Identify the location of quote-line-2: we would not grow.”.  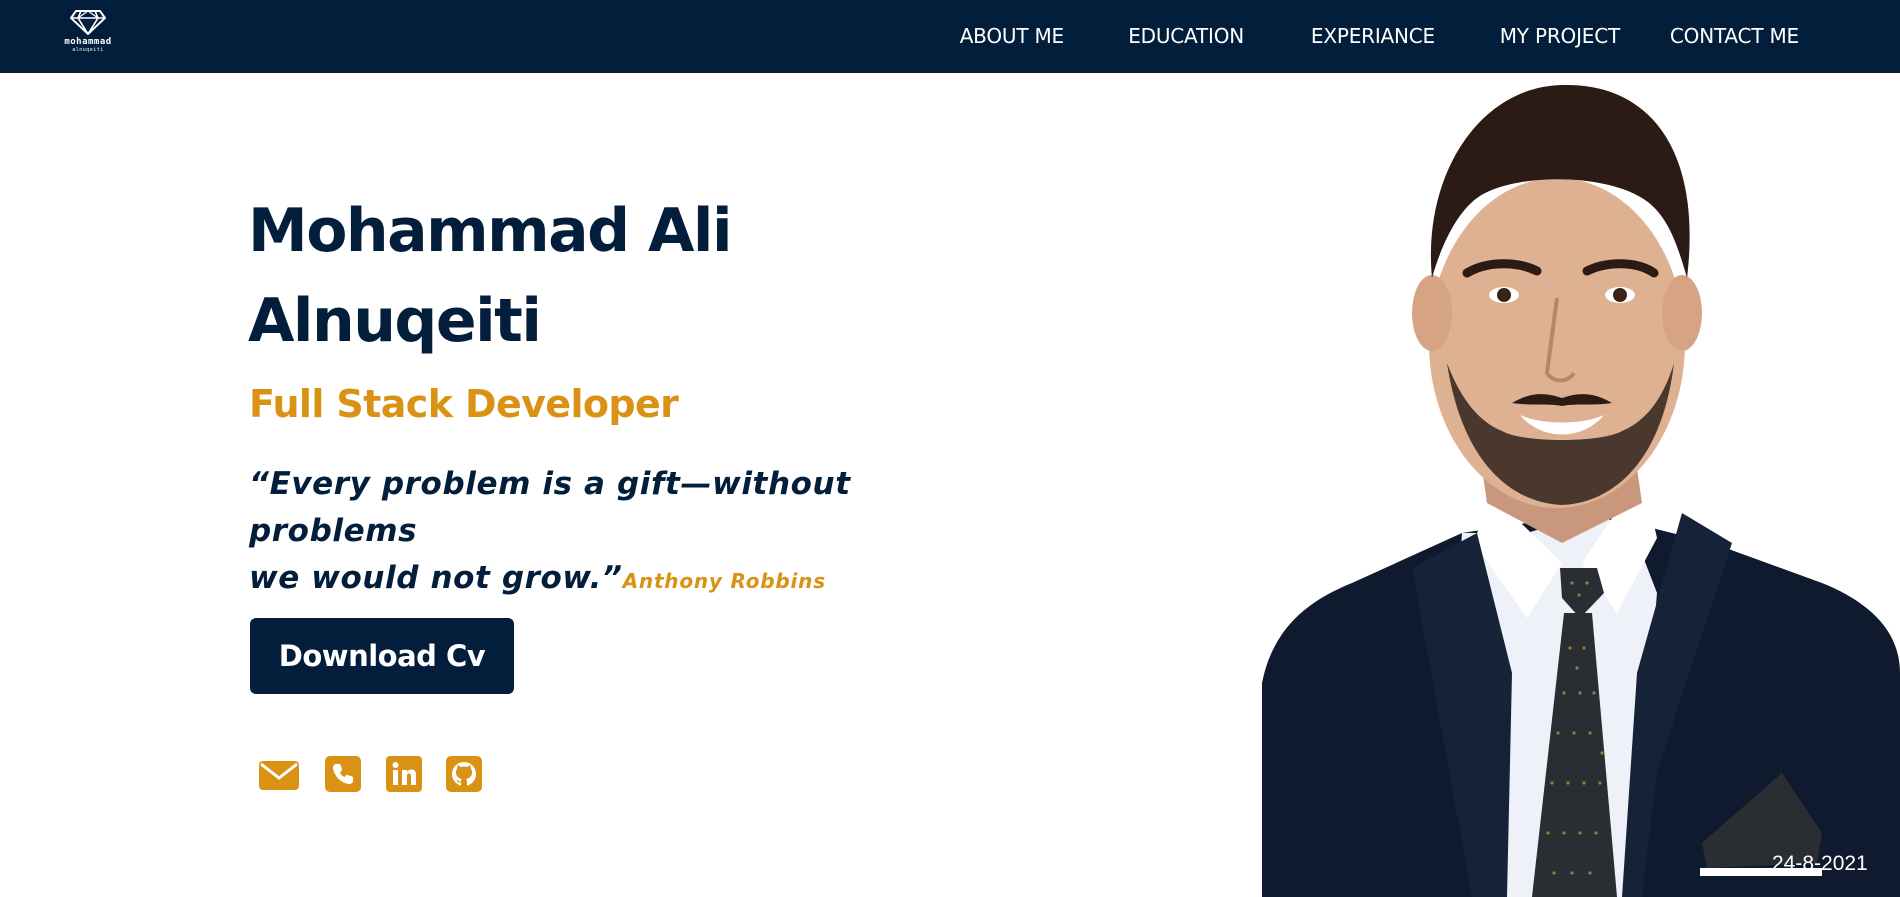
(436, 578).